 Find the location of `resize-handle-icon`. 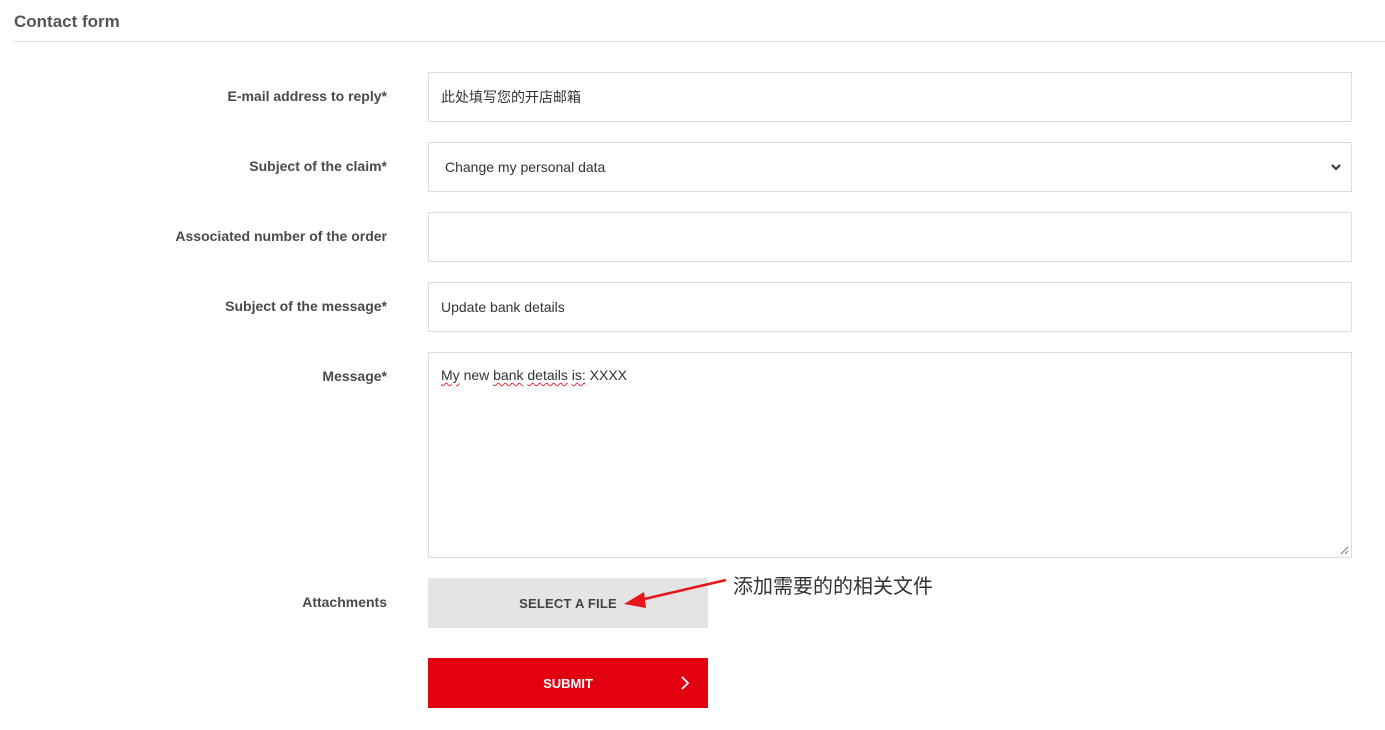

resize-handle-icon is located at coordinates (1344, 550).